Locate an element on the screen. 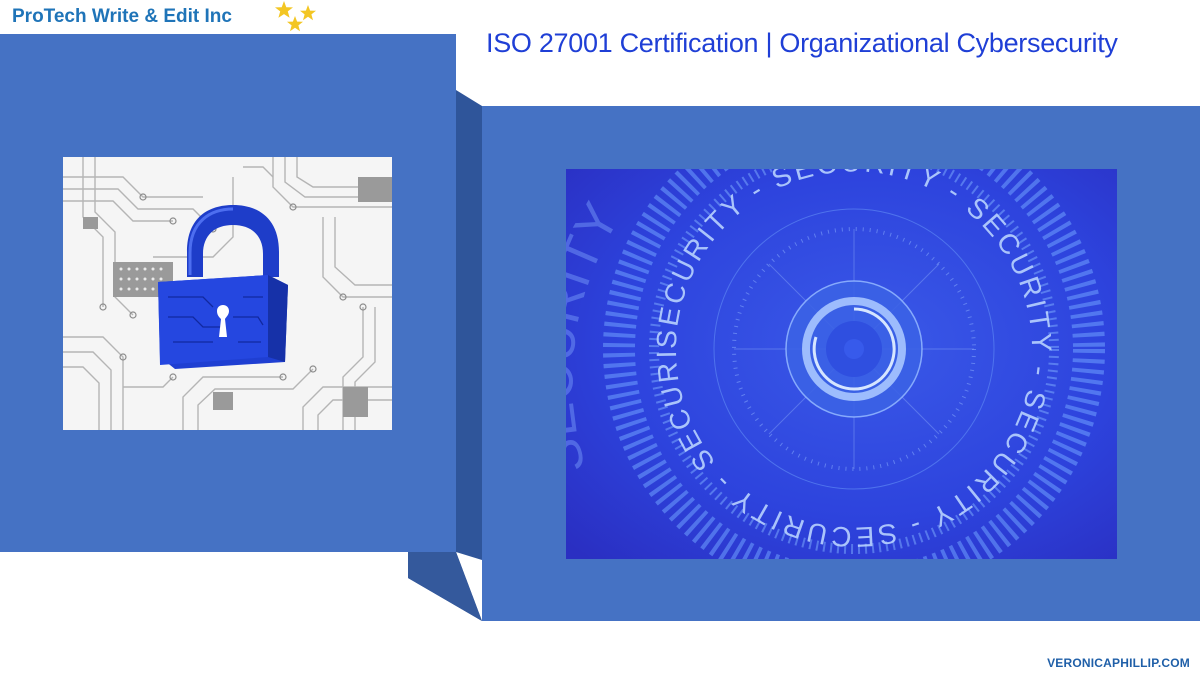 The height and width of the screenshot is (675, 1200). padlock-circuit-image is located at coordinates (227, 293).